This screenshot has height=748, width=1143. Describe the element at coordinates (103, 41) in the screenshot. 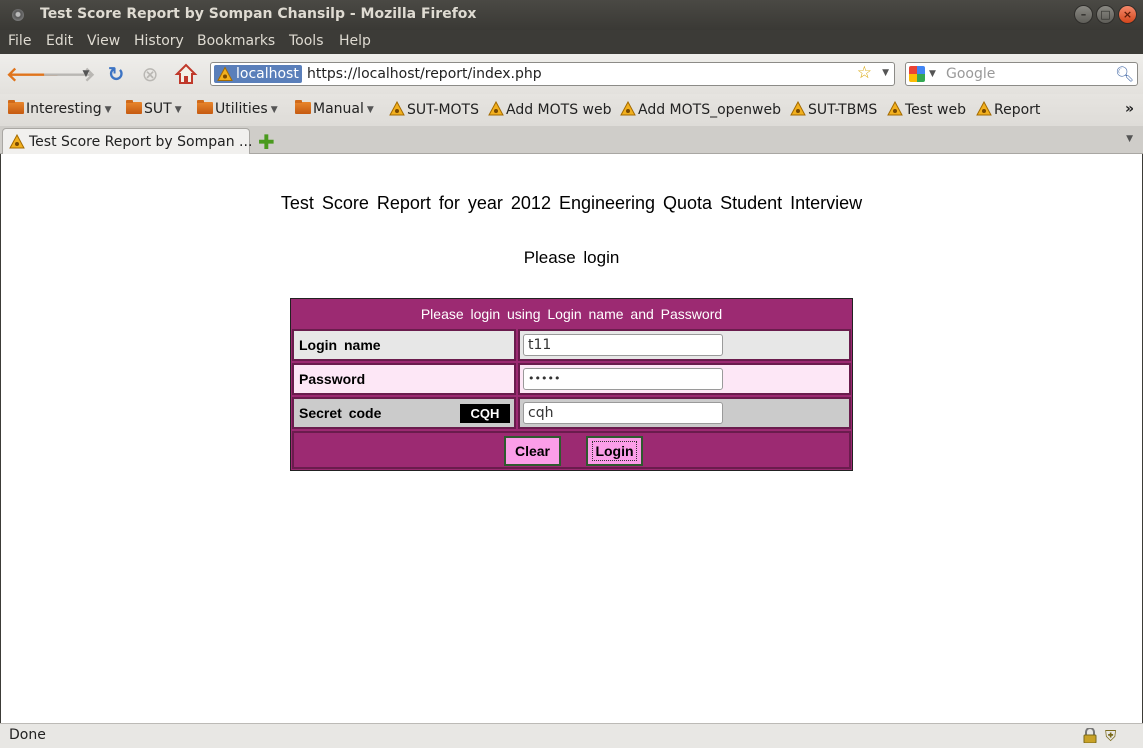

I see `menu-view: View` at that location.